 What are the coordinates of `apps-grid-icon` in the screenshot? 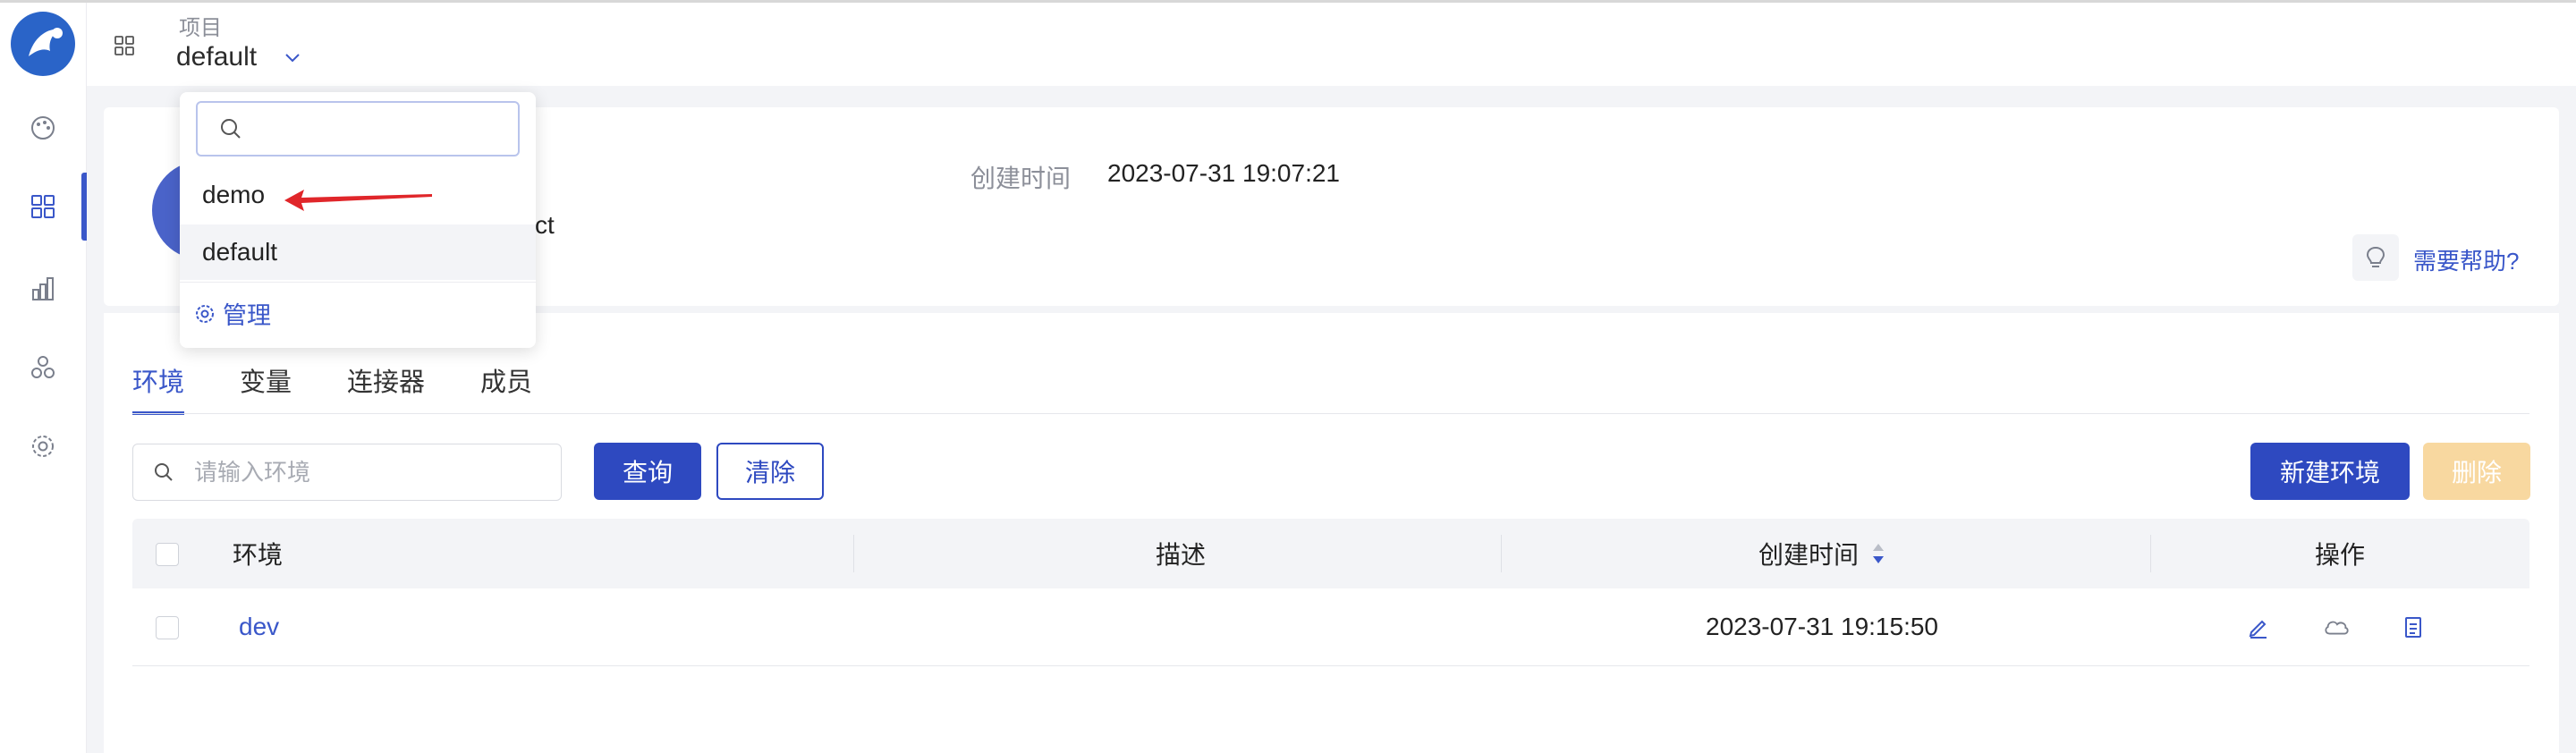 It's located at (124, 45).